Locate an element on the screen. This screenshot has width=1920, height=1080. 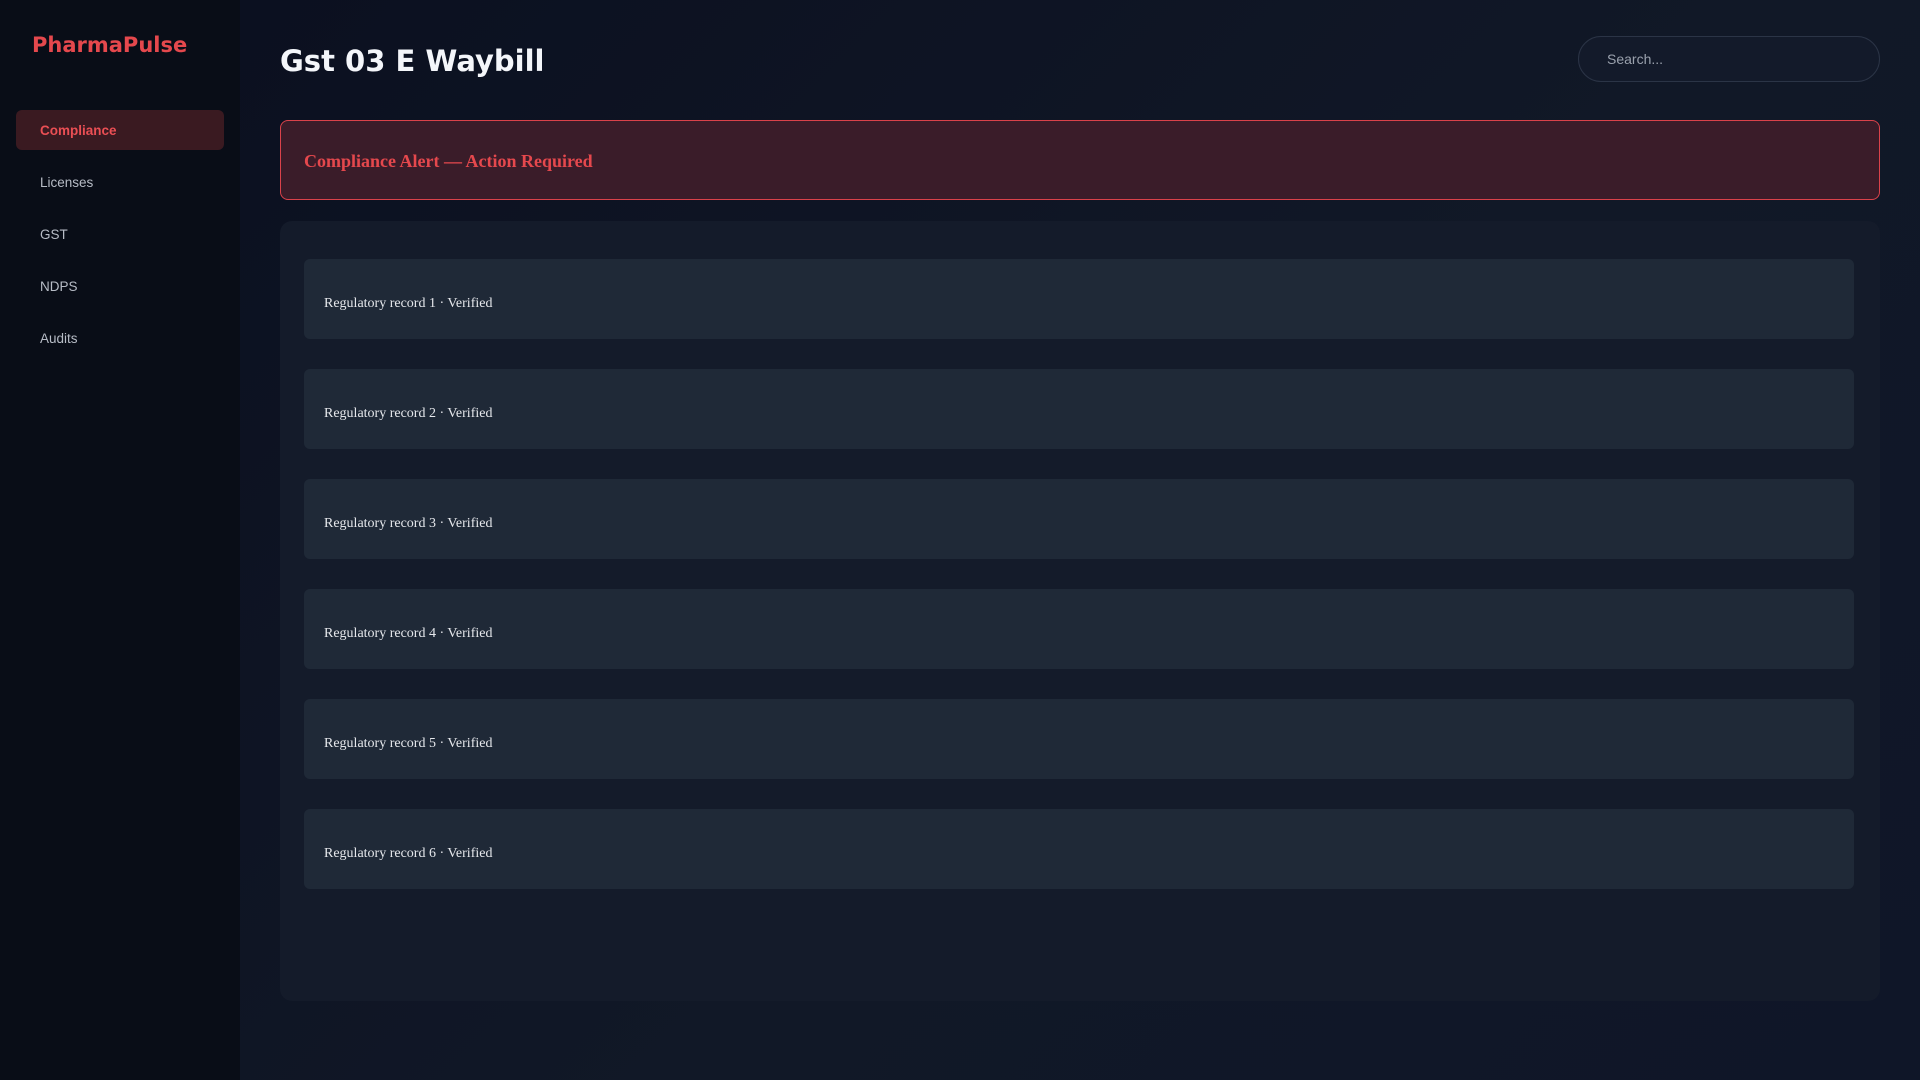
sidebar-item-label: Compliance is located at coordinates (78, 130).